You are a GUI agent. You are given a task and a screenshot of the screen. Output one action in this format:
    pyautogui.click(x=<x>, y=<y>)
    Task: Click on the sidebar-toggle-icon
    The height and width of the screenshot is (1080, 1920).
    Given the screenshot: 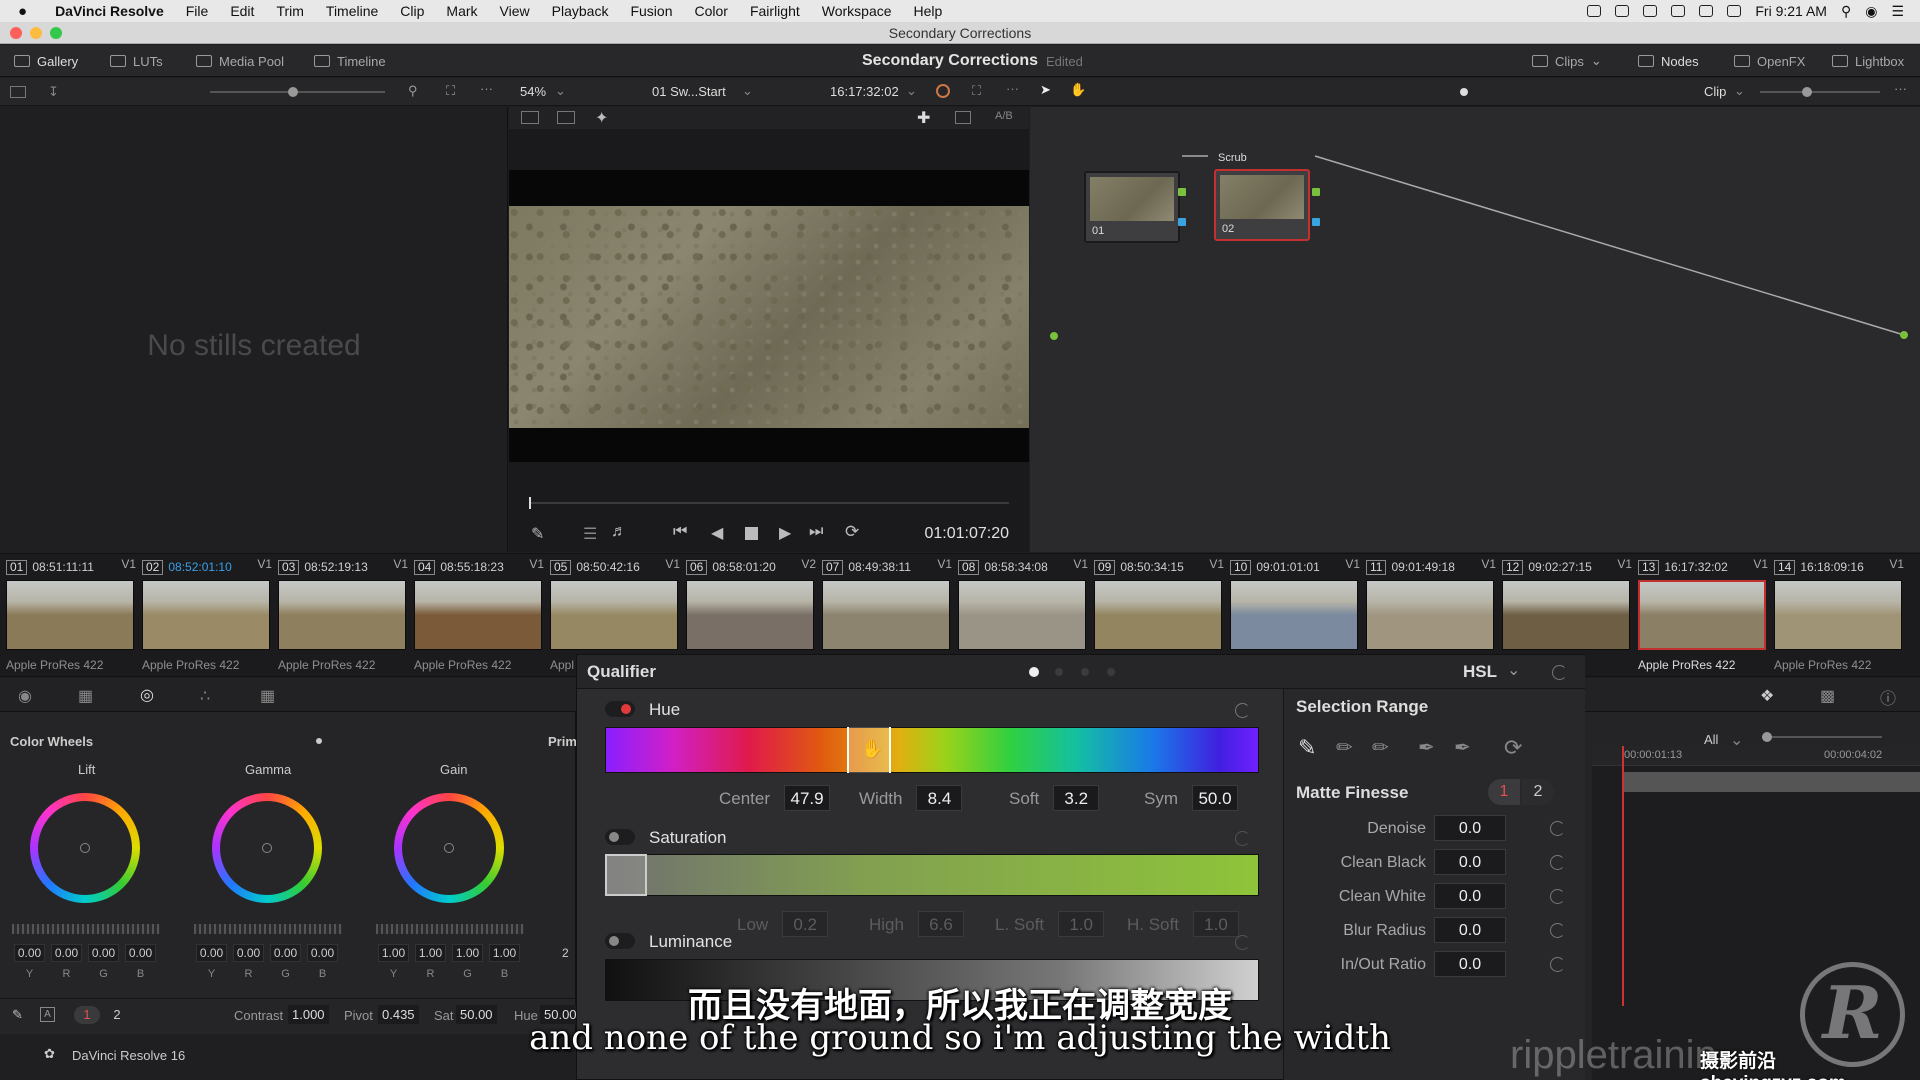 What is the action you would take?
    pyautogui.click(x=18, y=92)
    